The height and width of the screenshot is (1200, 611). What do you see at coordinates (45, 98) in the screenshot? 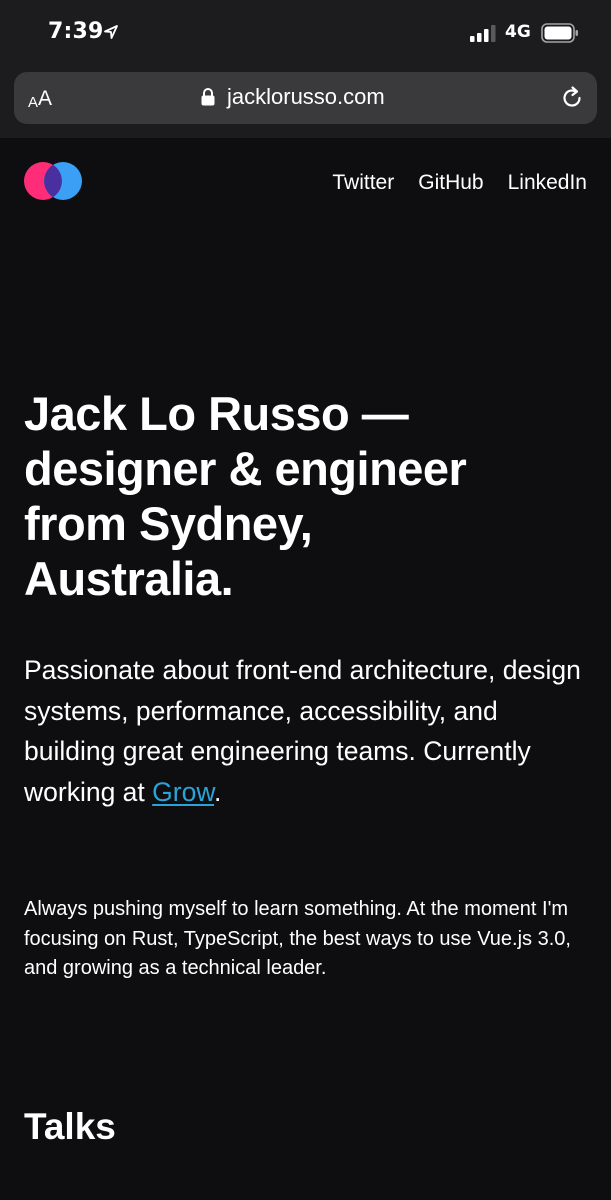
I see `text-size-large-label: A` at bounding box center [45, 98].